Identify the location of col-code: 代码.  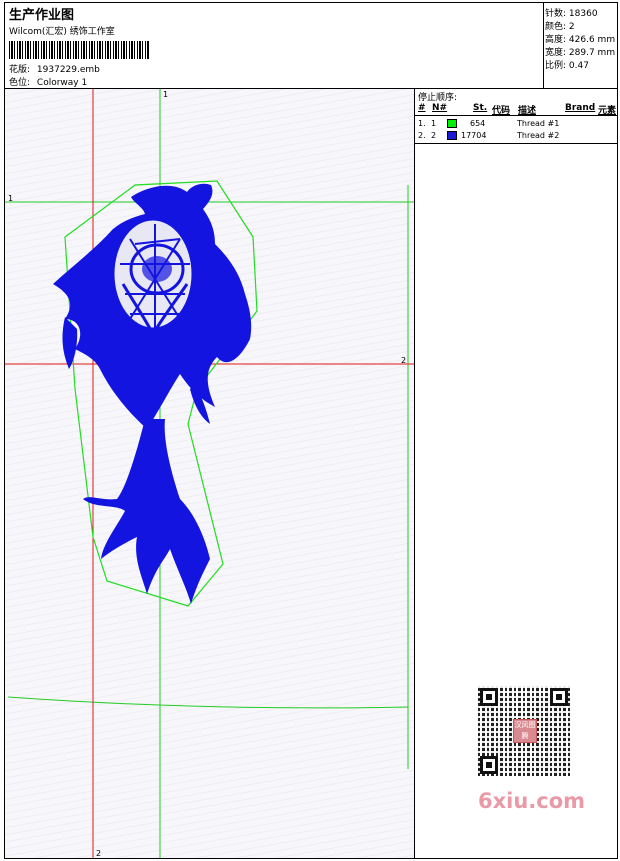
(501, 111).